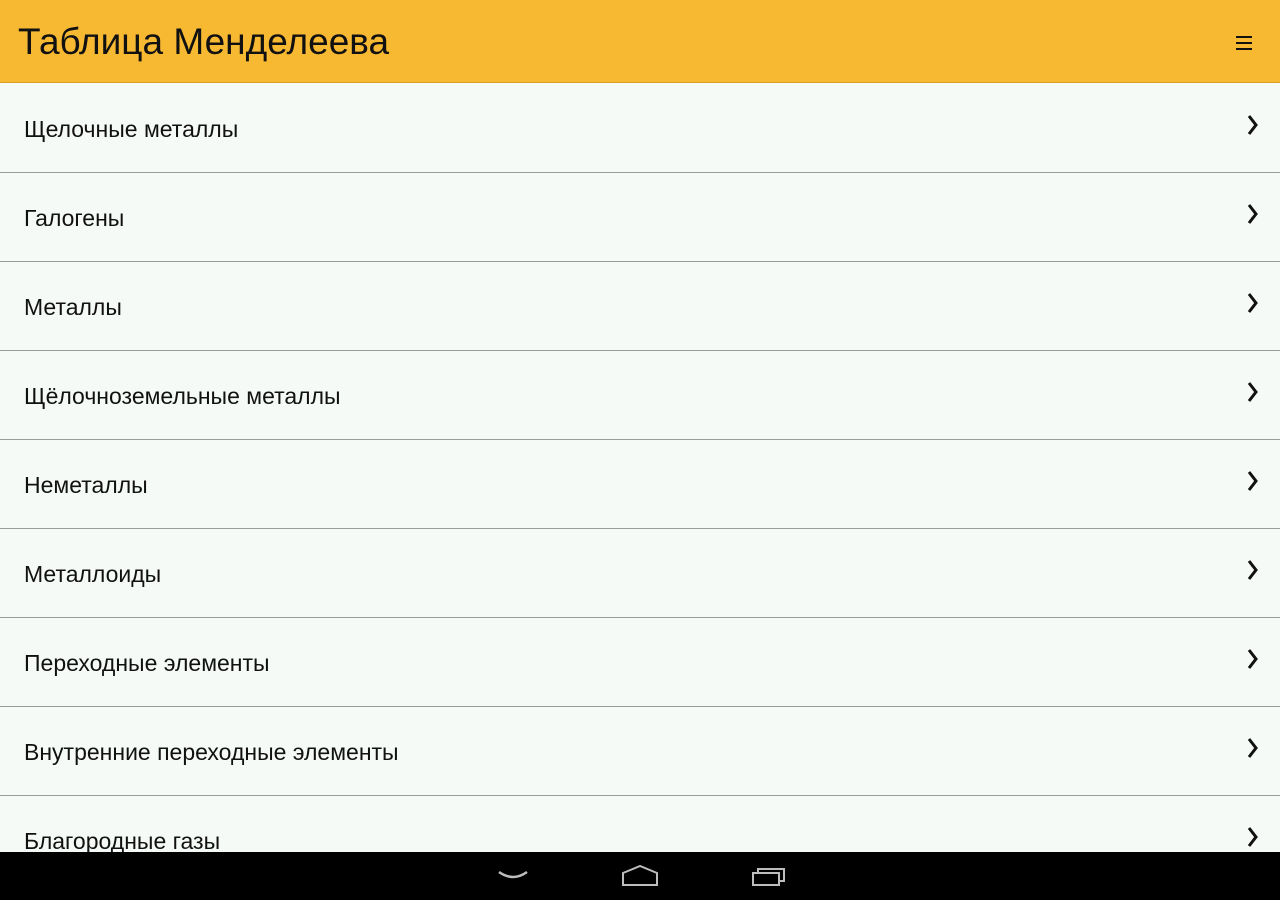 The width and height of the screenshot is (1280, 900). Describe the element at coordinates (86, 485) in the screenshot. I see `list-item-label: Неметаллы` at that location.